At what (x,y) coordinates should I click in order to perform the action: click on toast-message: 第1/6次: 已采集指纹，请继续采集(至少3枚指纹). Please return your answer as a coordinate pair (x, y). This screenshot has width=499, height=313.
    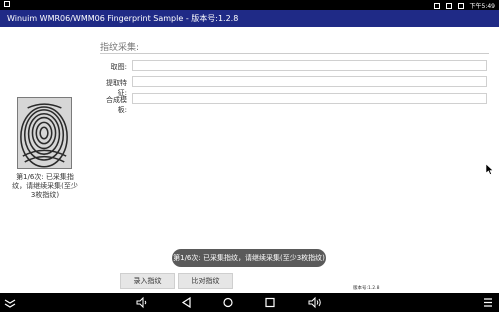
    Looking at the image, I should click on (249, 258).